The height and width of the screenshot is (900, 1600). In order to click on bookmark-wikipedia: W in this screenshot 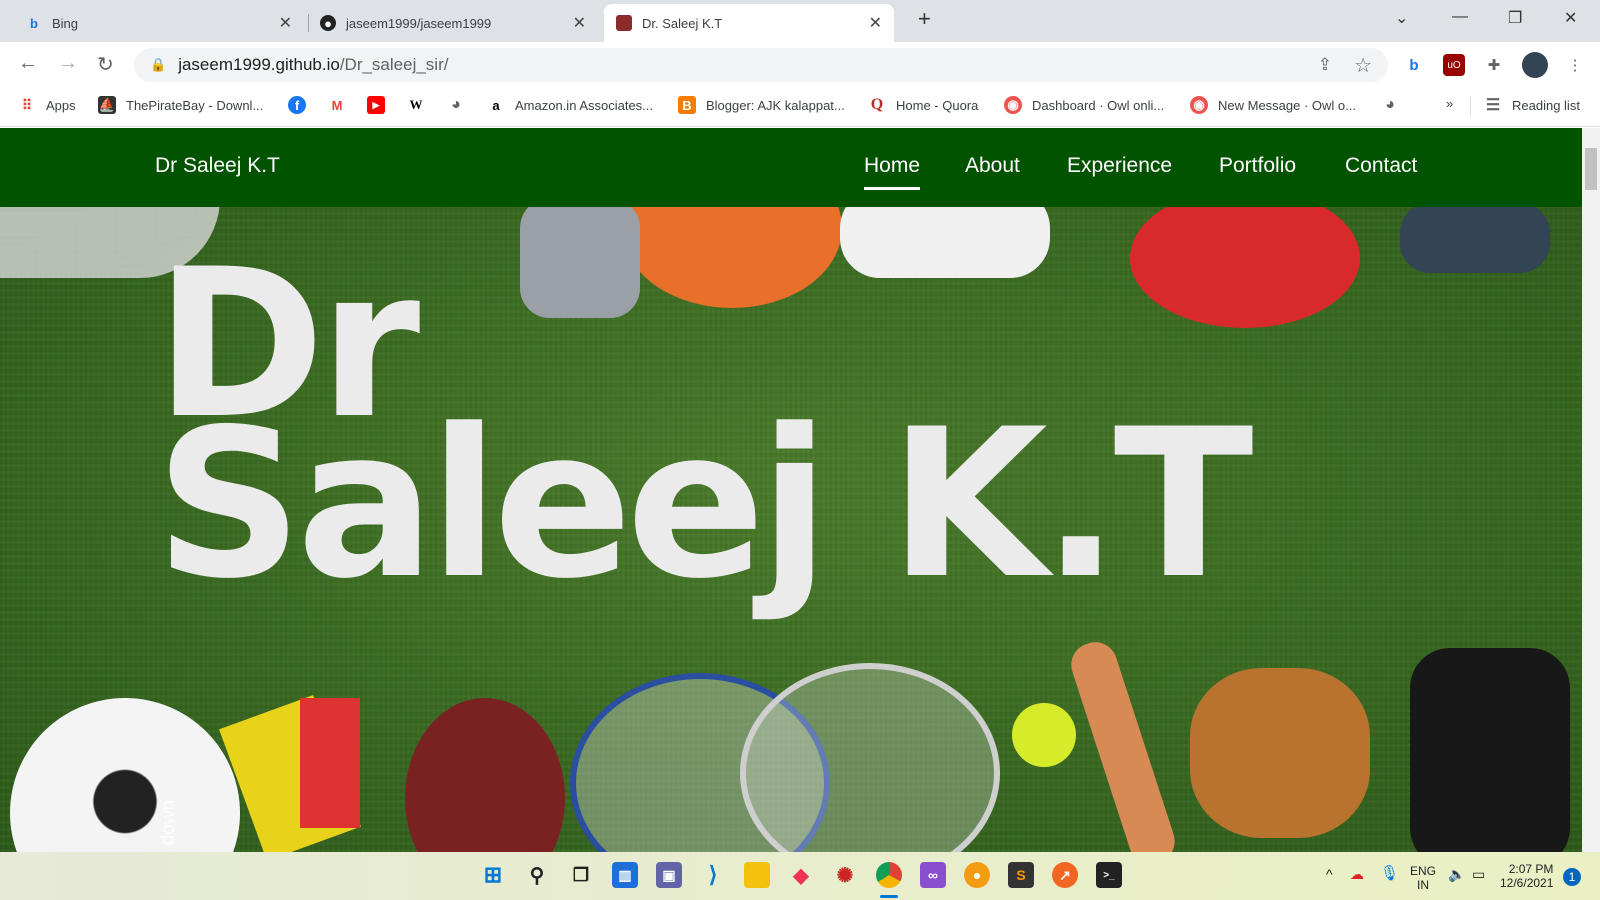, I will do `click(421, 105)`.